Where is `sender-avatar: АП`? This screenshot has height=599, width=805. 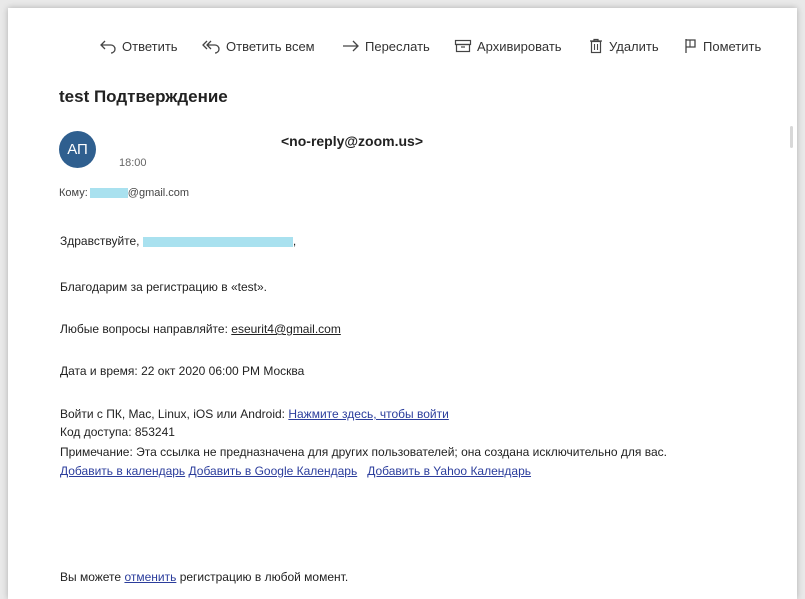 sender-avatar: АП is located at coordinates (77, 149).